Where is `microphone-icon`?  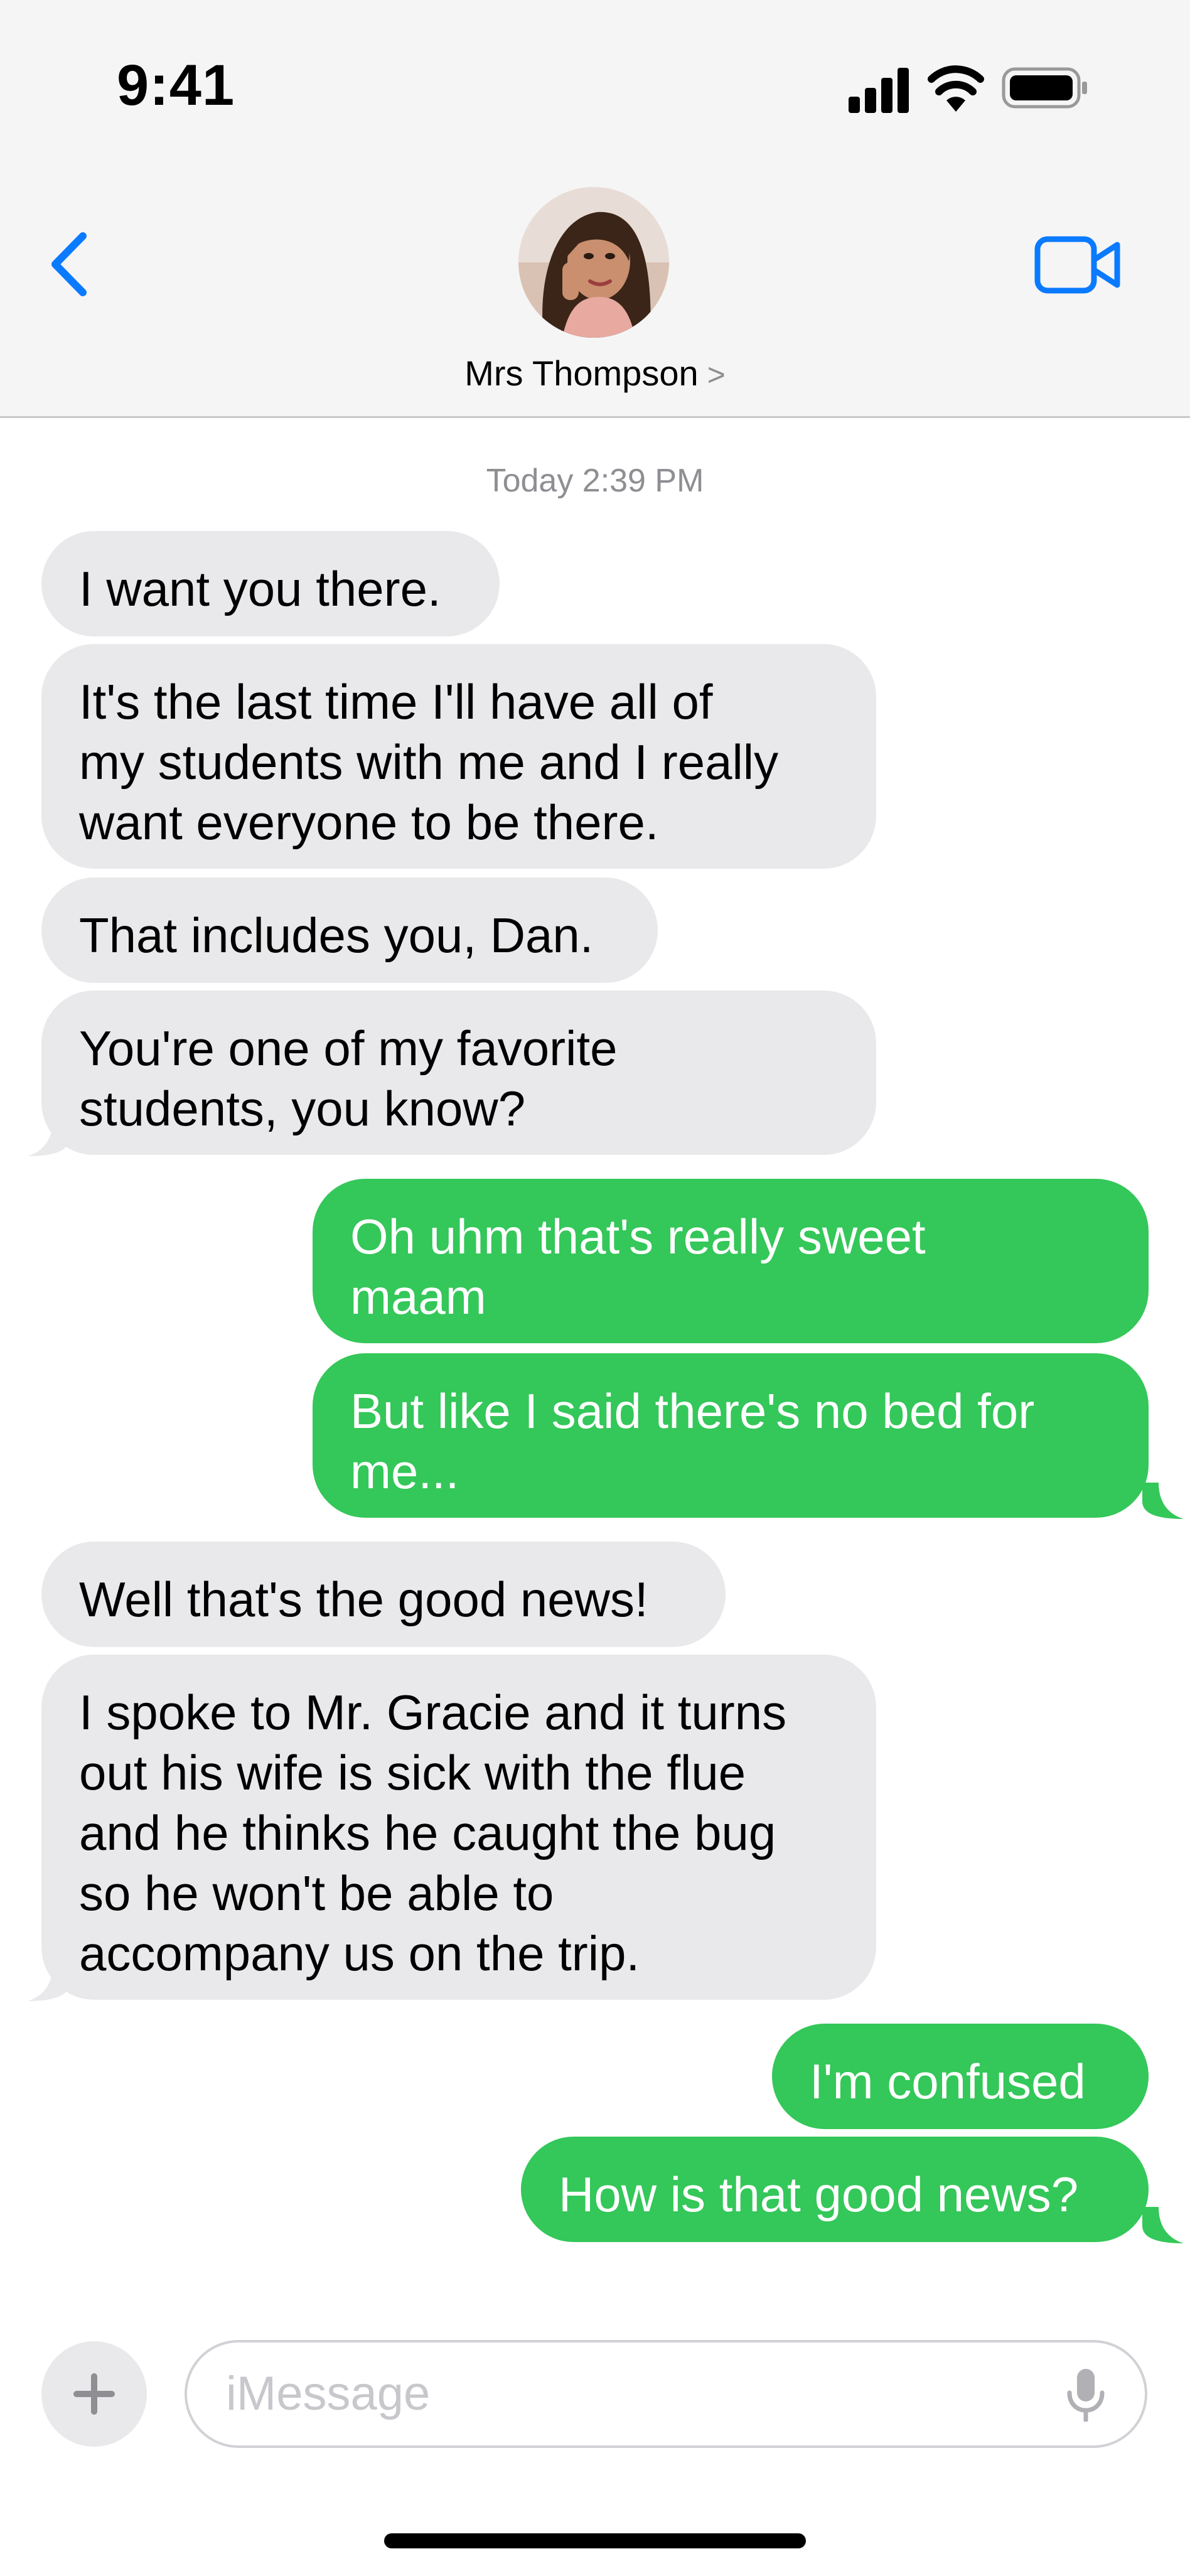
microphone-icon is located at coordinates (1086, 2395).